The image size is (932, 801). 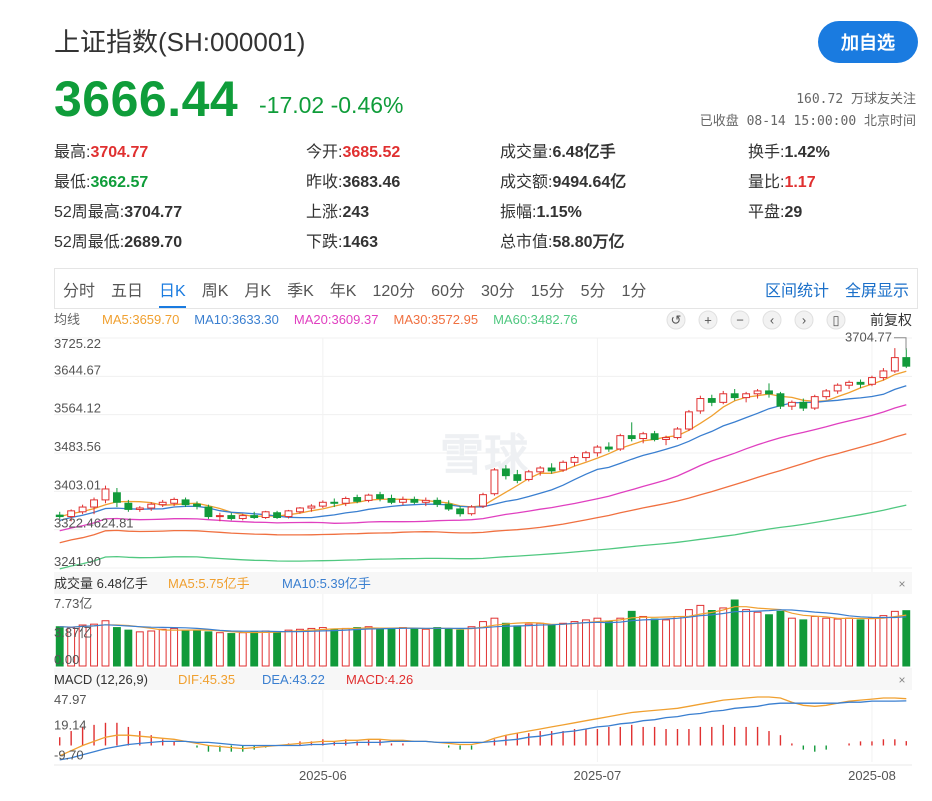 I want to click on tab-daily-k: 日K, so click(x=172, y=288).